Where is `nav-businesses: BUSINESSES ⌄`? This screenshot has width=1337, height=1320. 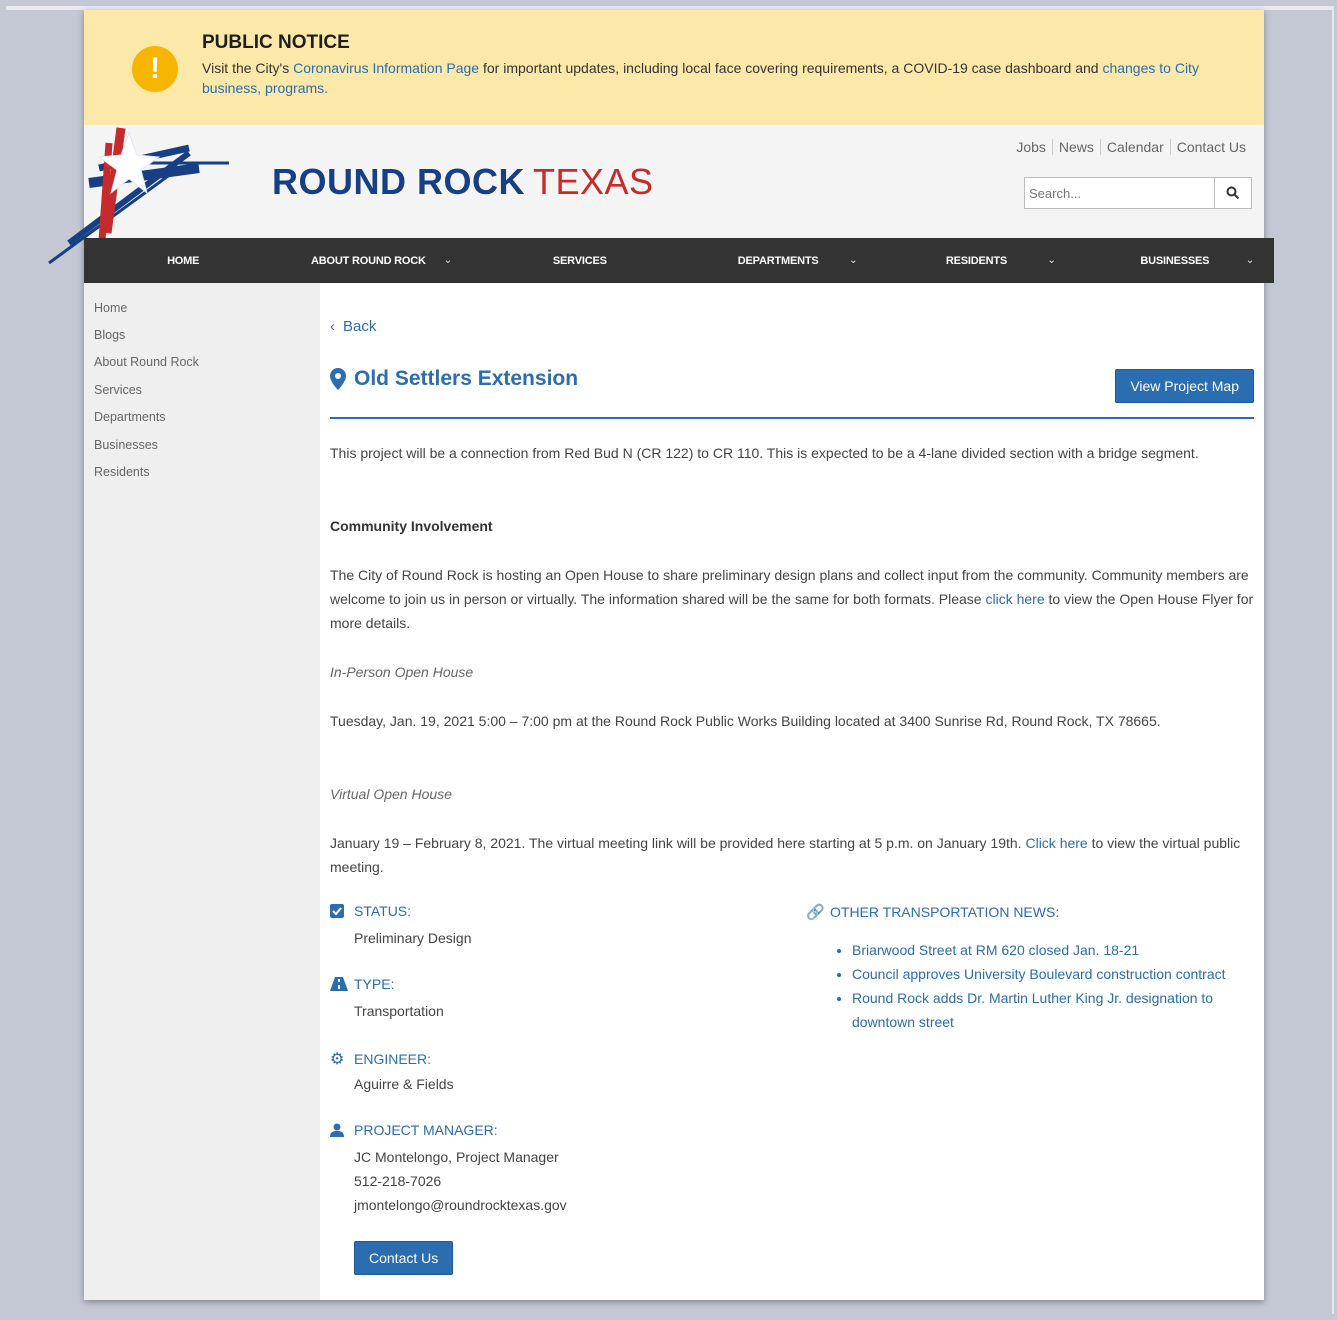
nav-businesses: BUSINESSES ⌄ is located at coordinates (1175, 260).